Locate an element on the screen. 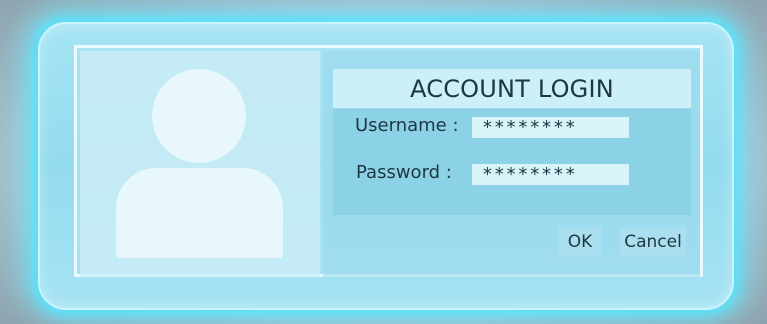 Image resolution: width=767 pixels, height=324 pixels. ok-button: OK is located at coordinates (580, 242).